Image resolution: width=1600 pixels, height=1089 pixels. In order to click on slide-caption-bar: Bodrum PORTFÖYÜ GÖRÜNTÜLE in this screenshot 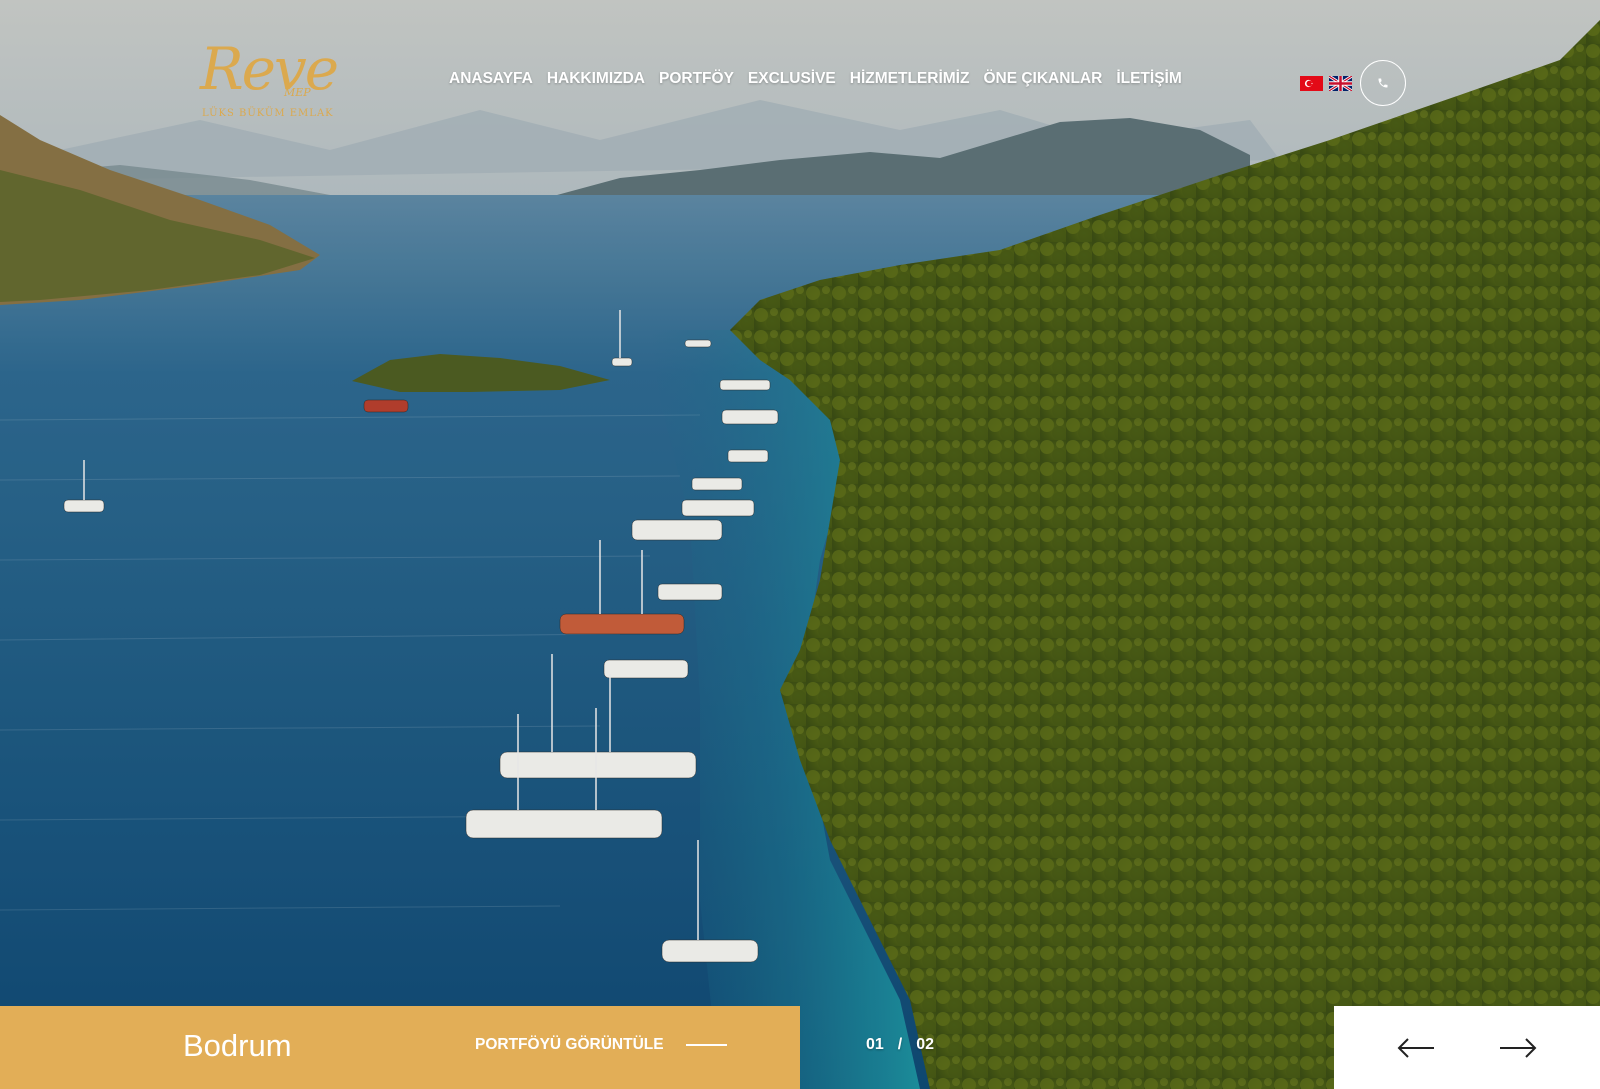, I will do `click(400, 1047)`.